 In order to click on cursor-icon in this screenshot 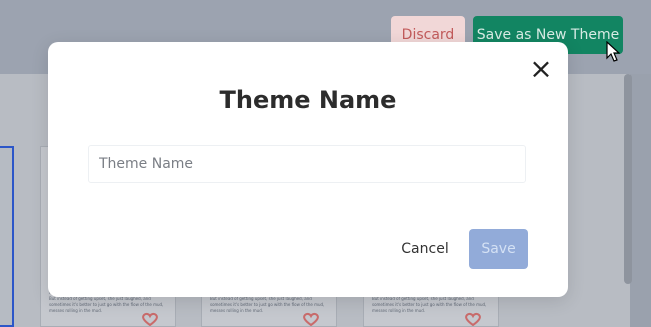, I will do `click(613, 51)`.